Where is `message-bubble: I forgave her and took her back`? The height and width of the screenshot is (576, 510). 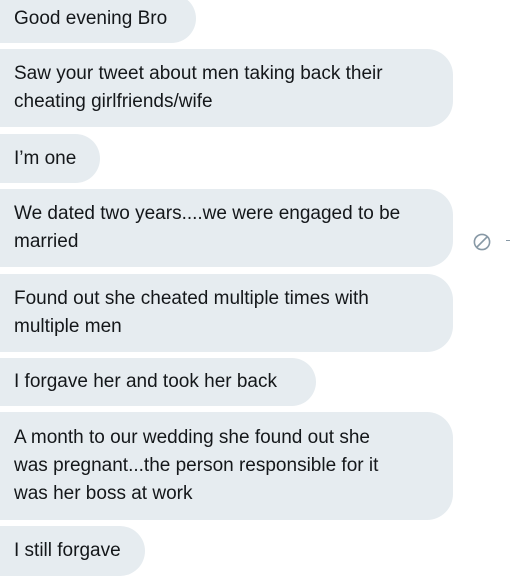
message-bubble: I forgave her and took her back is located at coordinates (158, 382).